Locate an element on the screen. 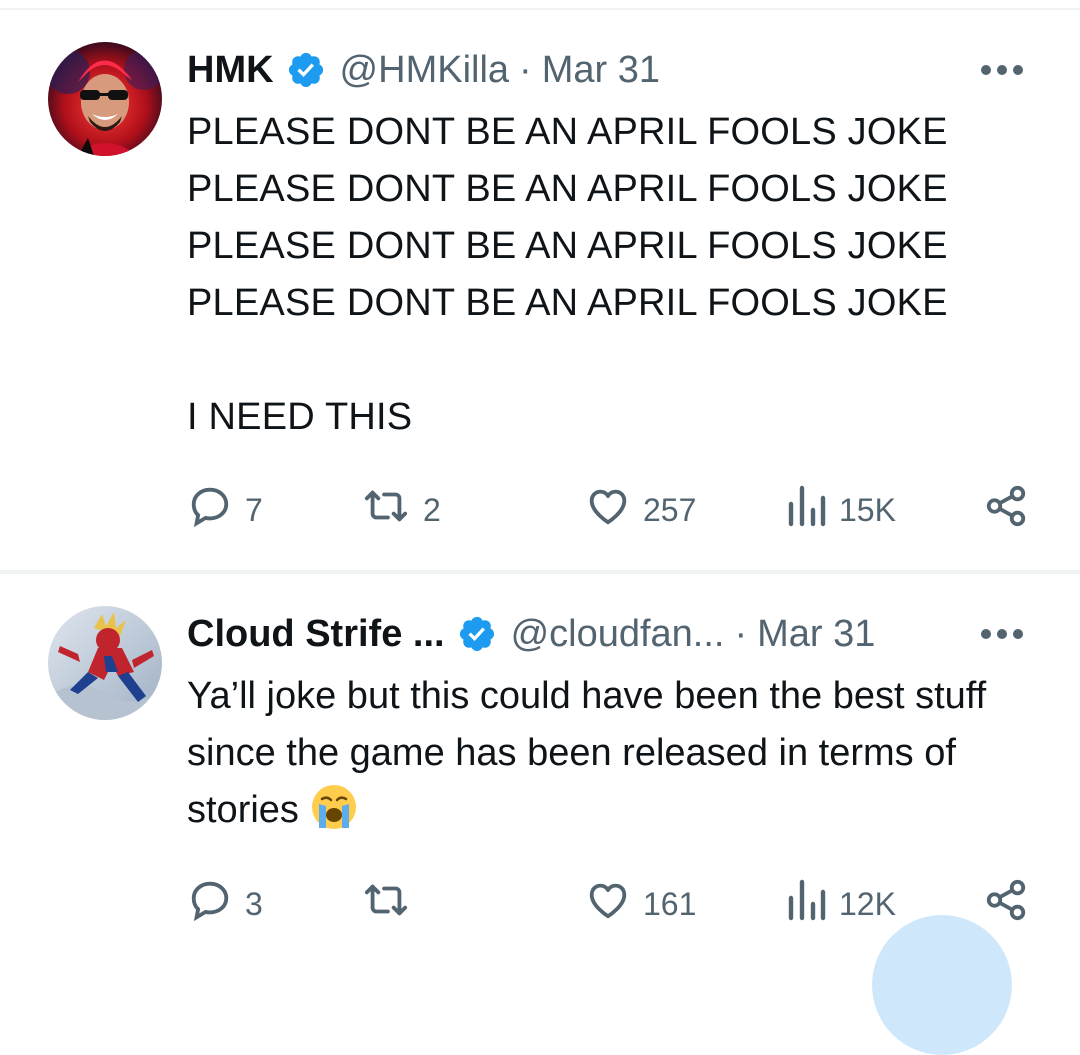 This screenshot has width=1080, height=1055. retweet-count: 2 is located at coordinates (432, 509).